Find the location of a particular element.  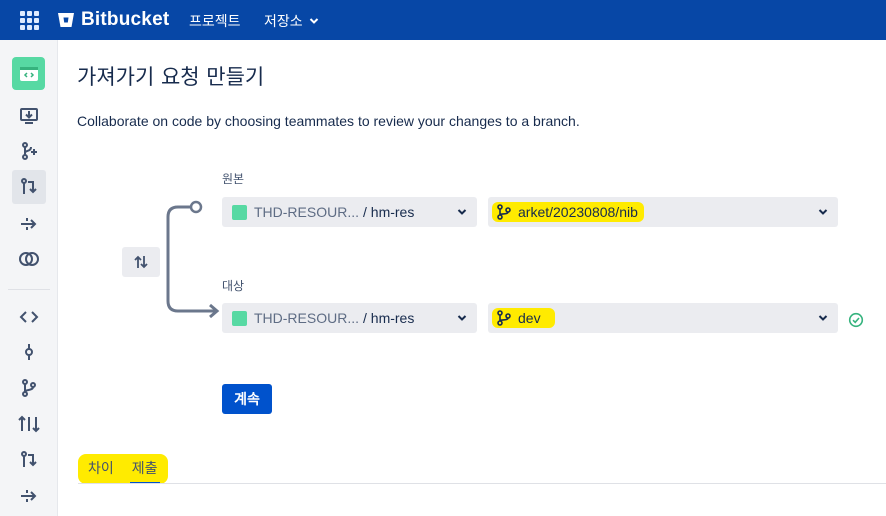

tabs-divider is located at coordinates (482, 483).